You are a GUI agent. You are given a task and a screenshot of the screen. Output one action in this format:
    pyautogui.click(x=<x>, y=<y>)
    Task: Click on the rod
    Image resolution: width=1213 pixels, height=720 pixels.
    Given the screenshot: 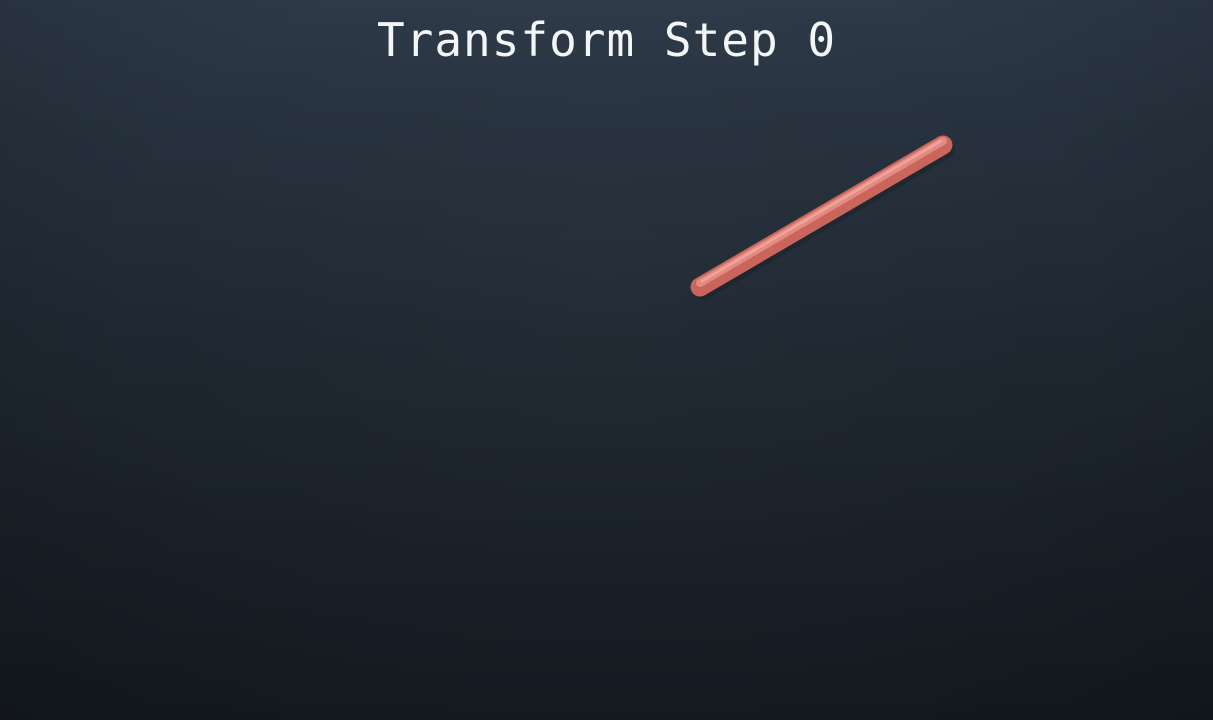 What is the action you would take?
    pyautogui.click(x=822, y=217)
    